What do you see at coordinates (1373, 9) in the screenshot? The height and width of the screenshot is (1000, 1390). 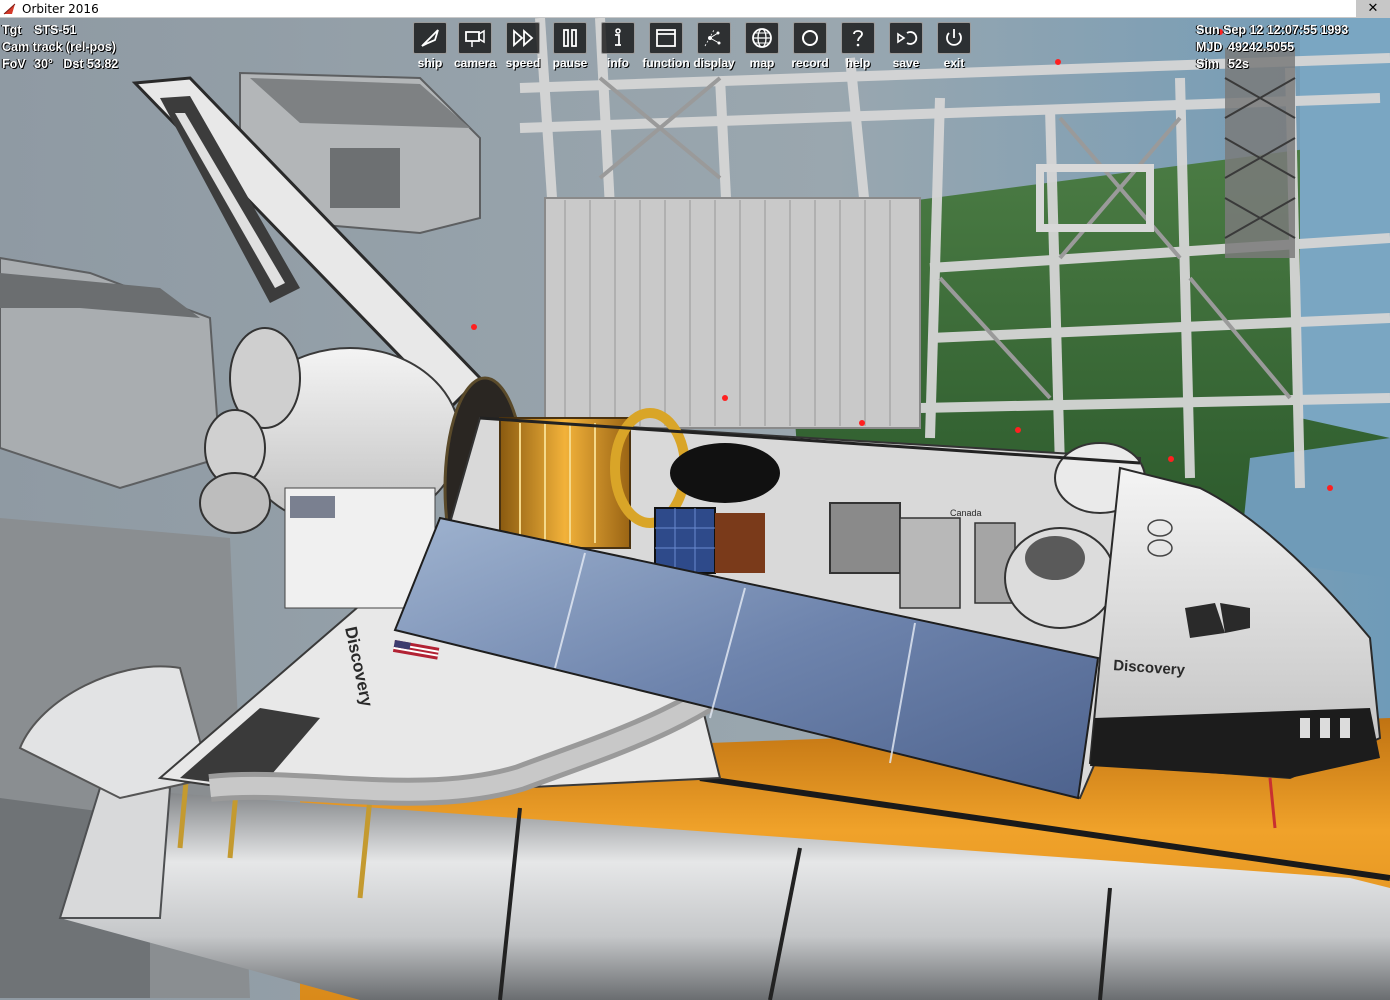 I see `close-window-button: ✕` at bounding box center [1373, 9].